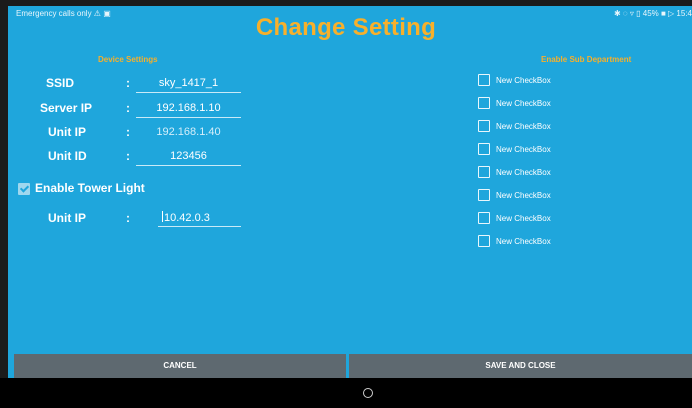  What do you see at coordinates (67, 218) in the screenshot?
I see `tower-unit-ip-label: Unit IP` at bounding box center [67, 218].